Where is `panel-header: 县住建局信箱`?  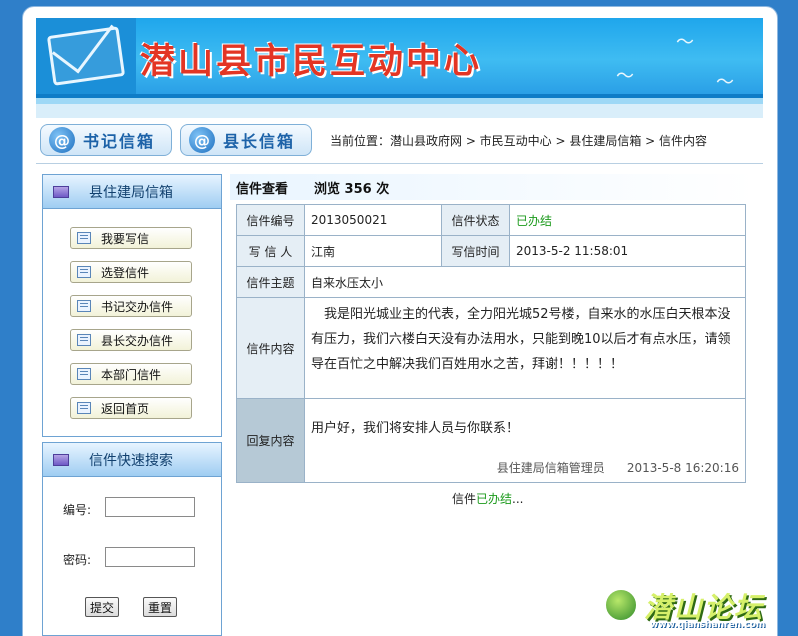 panel-header: 县住建局信箱 is located at coordinates (132, 192).